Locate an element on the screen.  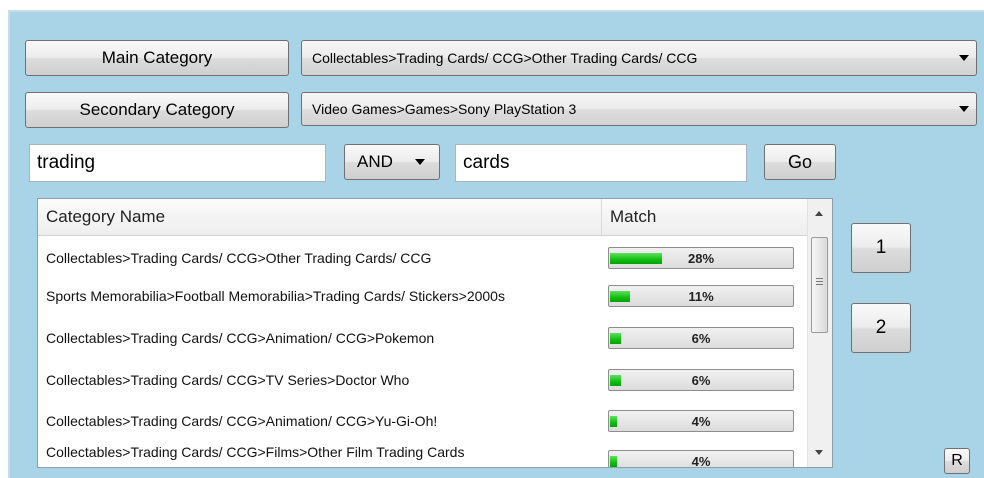
main-category-button: Main Category is located at coordinates (157, 58).